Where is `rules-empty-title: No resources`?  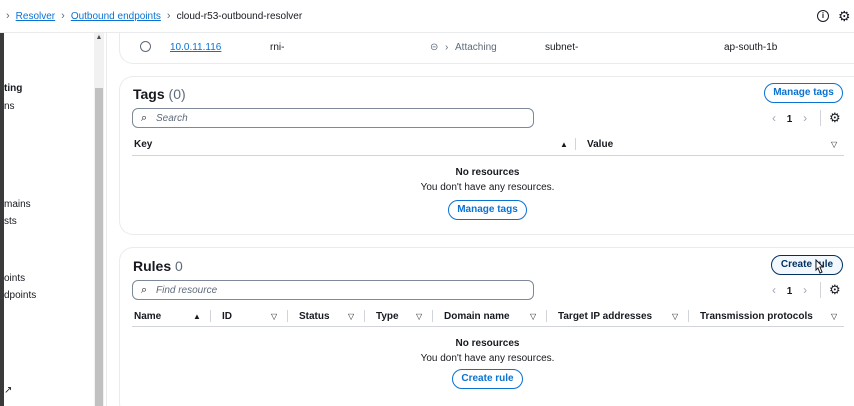
rules-empty-title: No resources is located at coordinates (487, 343).